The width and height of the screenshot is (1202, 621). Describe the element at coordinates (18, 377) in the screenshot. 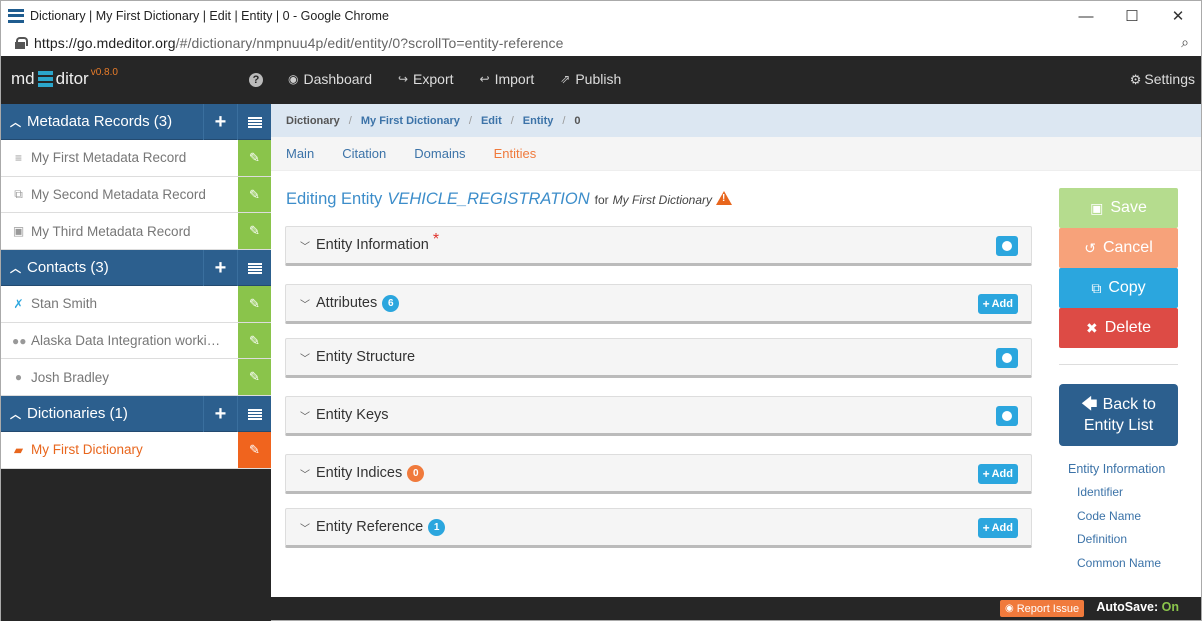

I see `user-icon: ●` at that location.